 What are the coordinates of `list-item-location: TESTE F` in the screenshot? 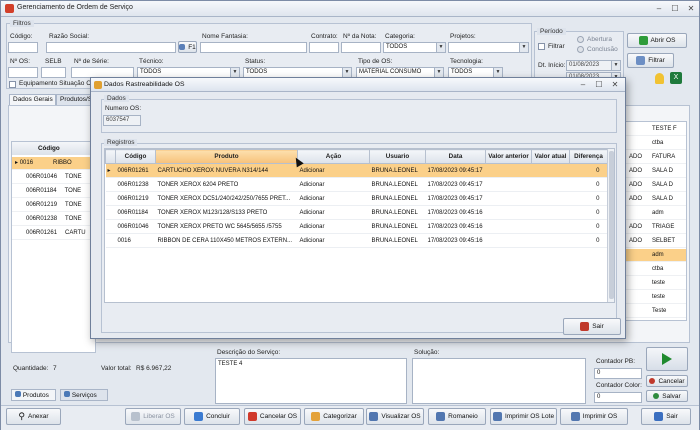 It's located at (664, 129).